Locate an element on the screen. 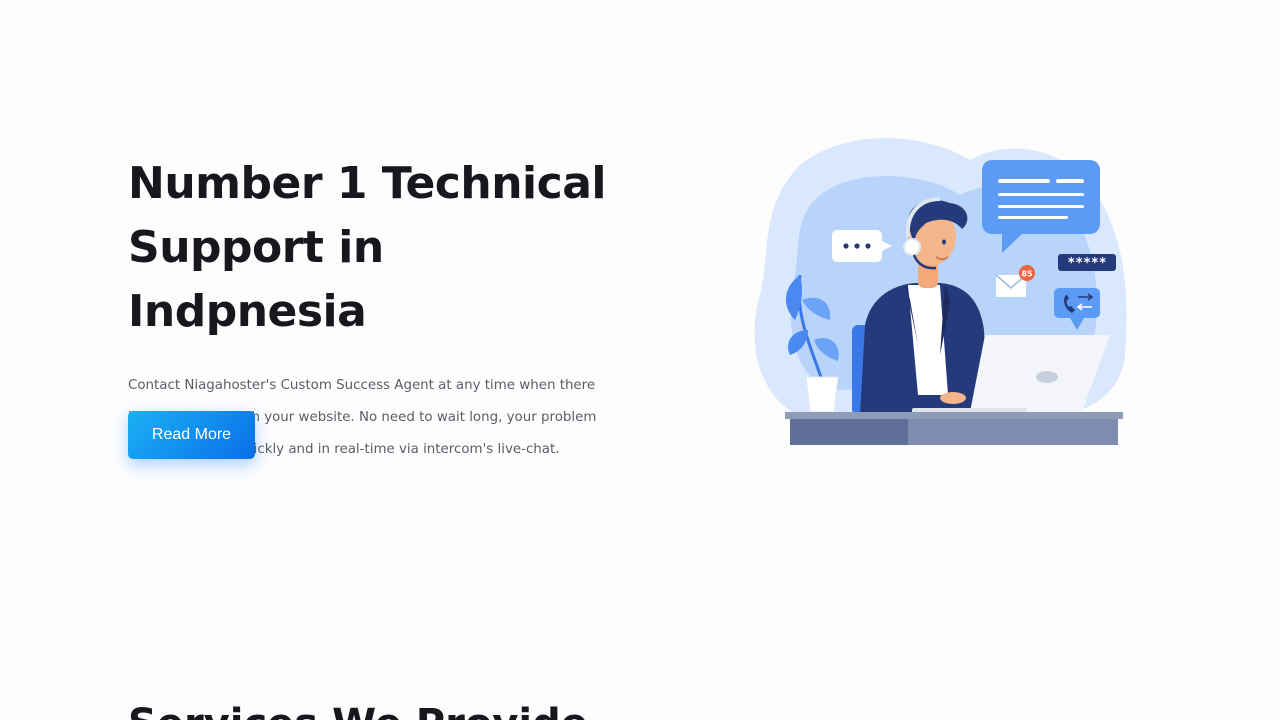 This screenshot has height=720, width=1280. hero-title: Number 1 Technical Support in Indpnesia is located at coordinates (368, 248).